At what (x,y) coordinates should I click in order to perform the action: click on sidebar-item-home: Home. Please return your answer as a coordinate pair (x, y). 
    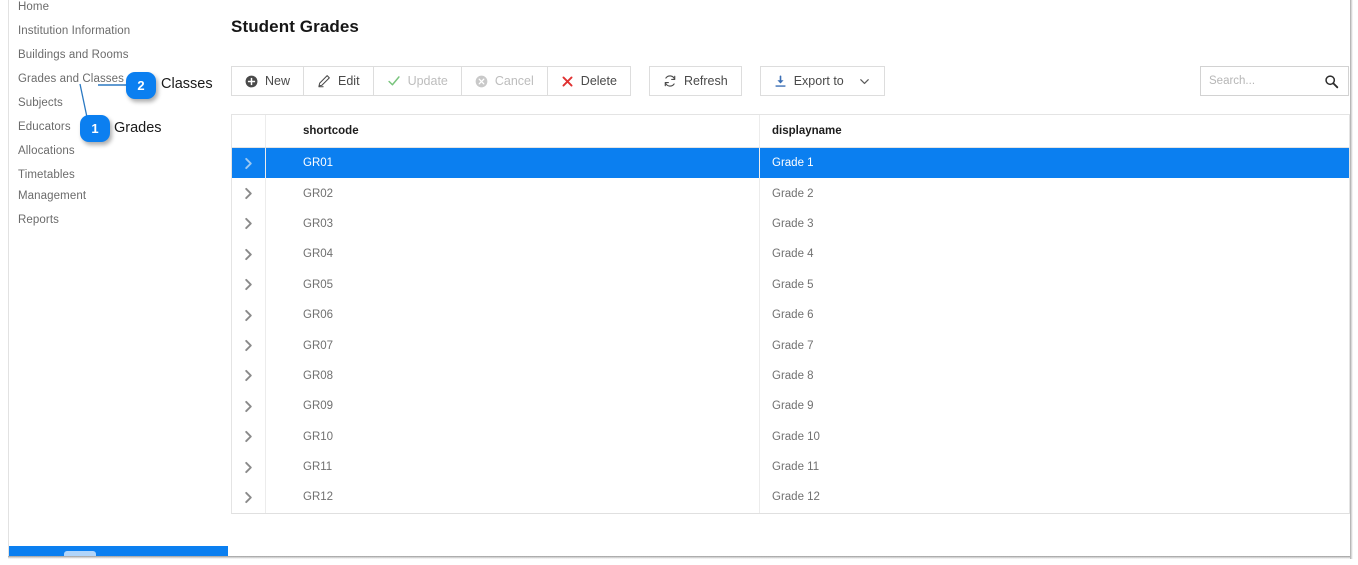
    Looking at the image, I should click on (33, 7).